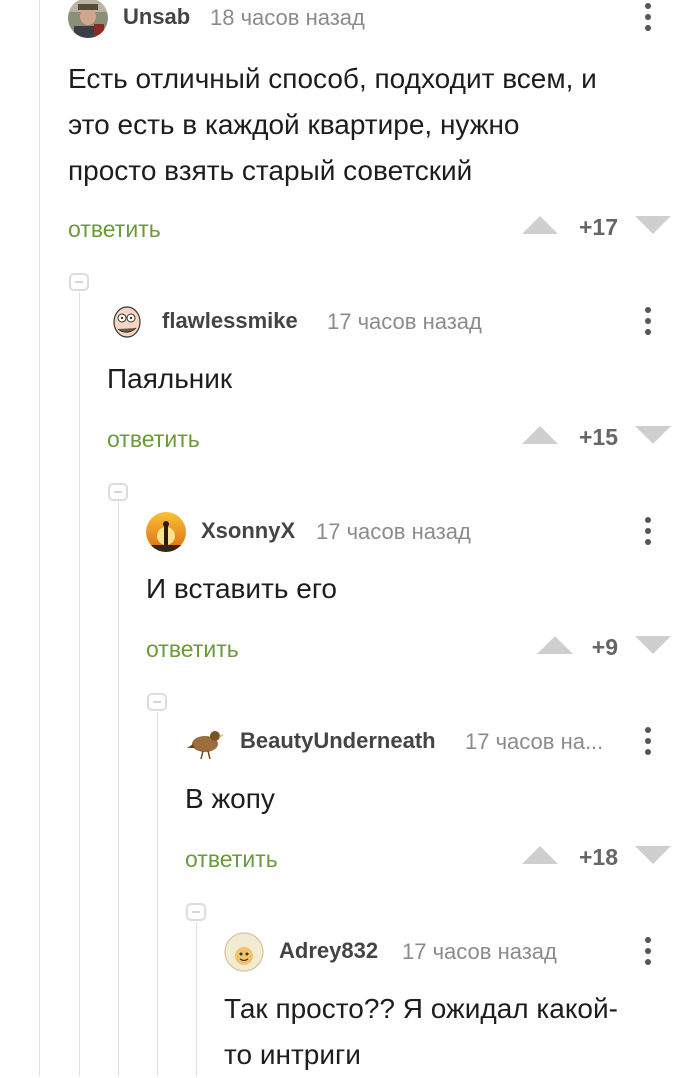 This screenshot has height=1078, width=700. What do you see at coordinates (156, 17) in the screenshot?
I see `comment-author: Unsab` at bounding box center [156, 17].